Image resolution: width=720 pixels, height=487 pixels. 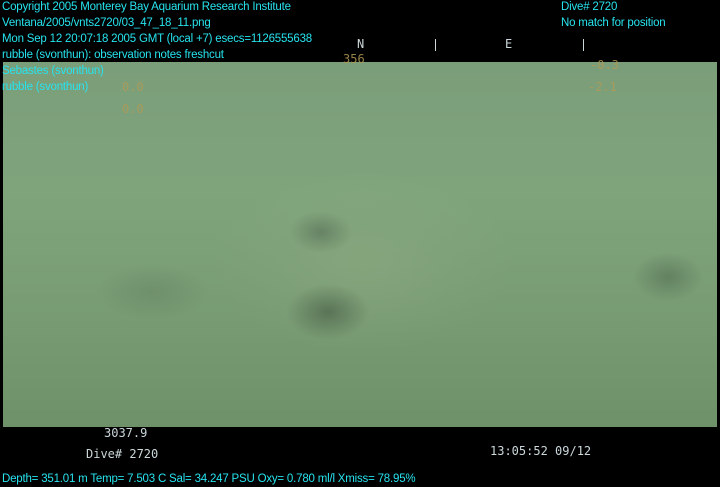 I want to click on timestamp-osd: 13:05:52 09/12, so click(x=541, y=451).